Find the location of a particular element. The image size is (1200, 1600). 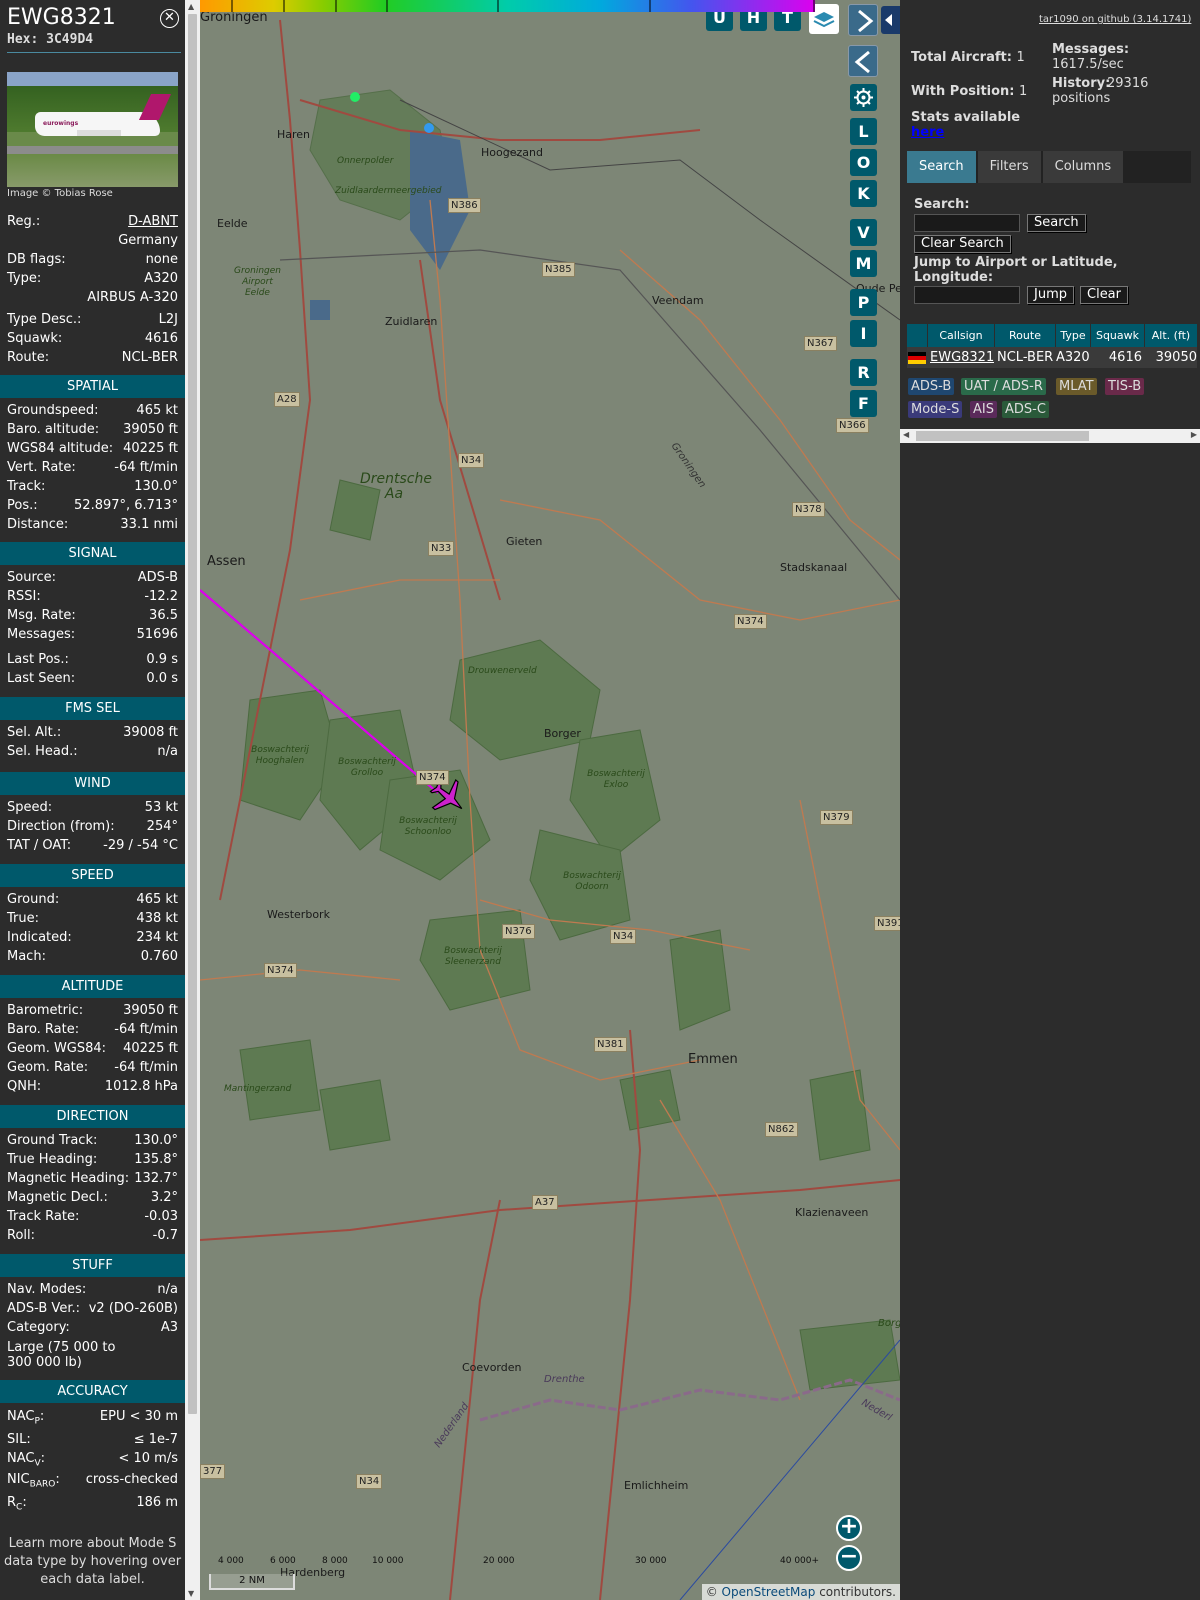

place-label: Boswachterij Schoonloo is located at coordinates (428, 826).